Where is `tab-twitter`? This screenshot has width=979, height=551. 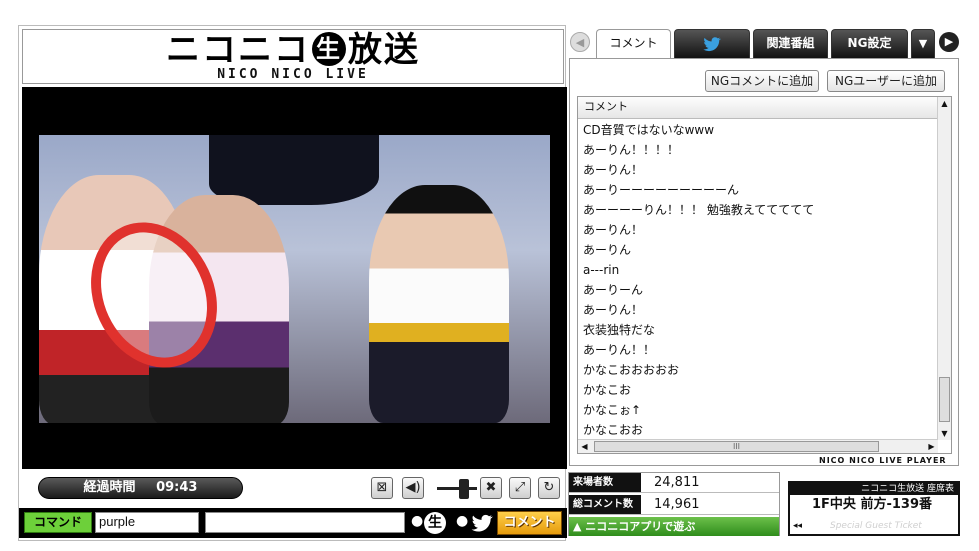 tab-twitter is located at coordinates (712, 43).